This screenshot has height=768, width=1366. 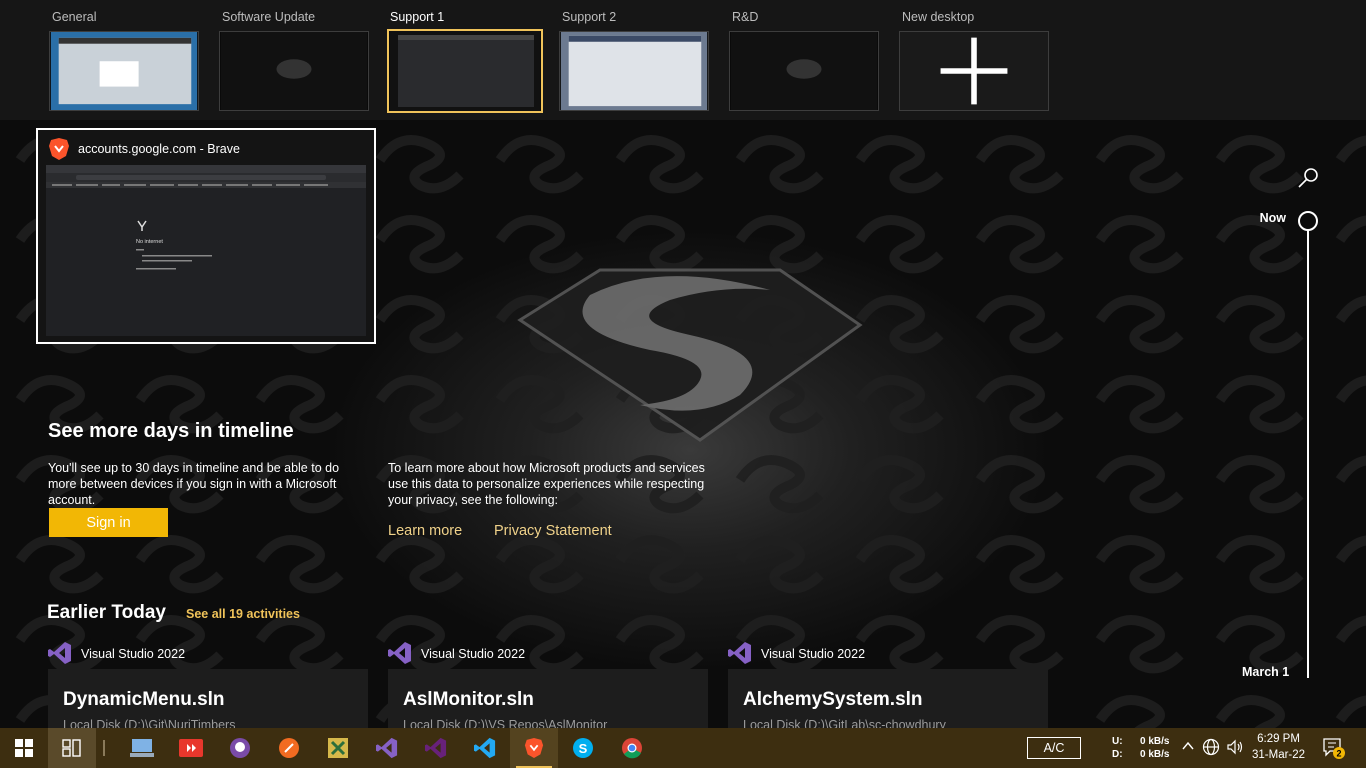 I want to click on download-label: D:, so click(x=1117, y=754).